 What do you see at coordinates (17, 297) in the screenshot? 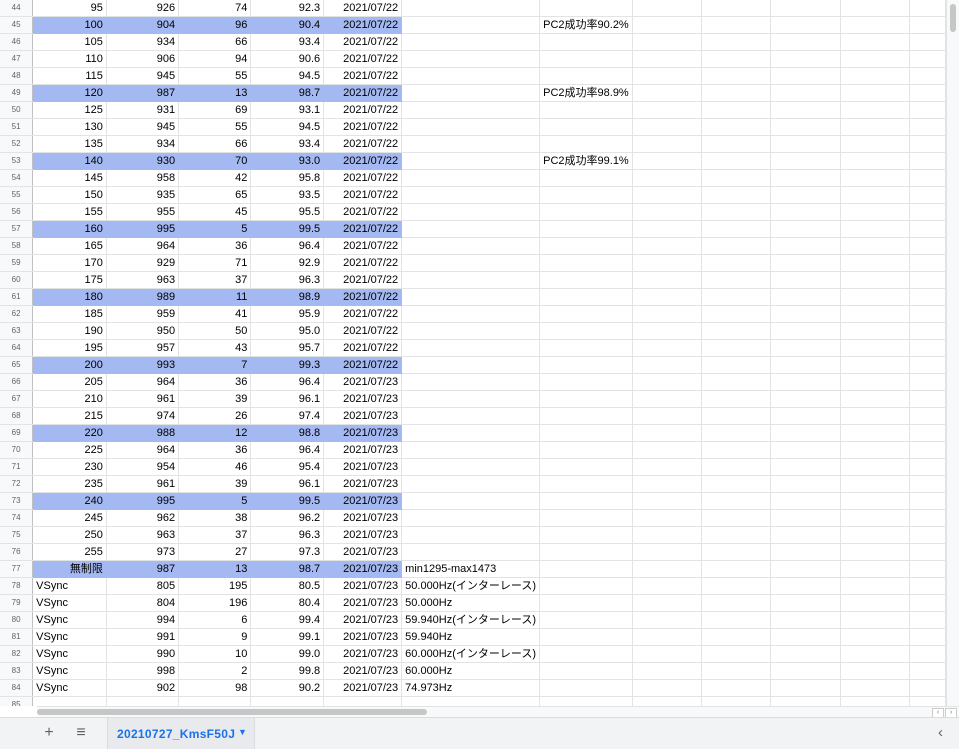
I see `row-header: 61` at bounding box center [17, 297].